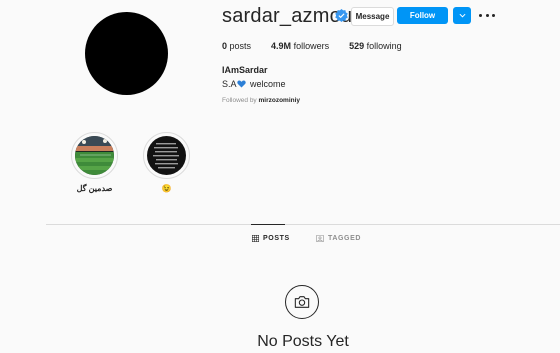 This screenshot has width=560, height=353. What do you see at coordinates (225, 46) in the screenshot?
I see `posts-count: 0` at bounding box center [225, 46].